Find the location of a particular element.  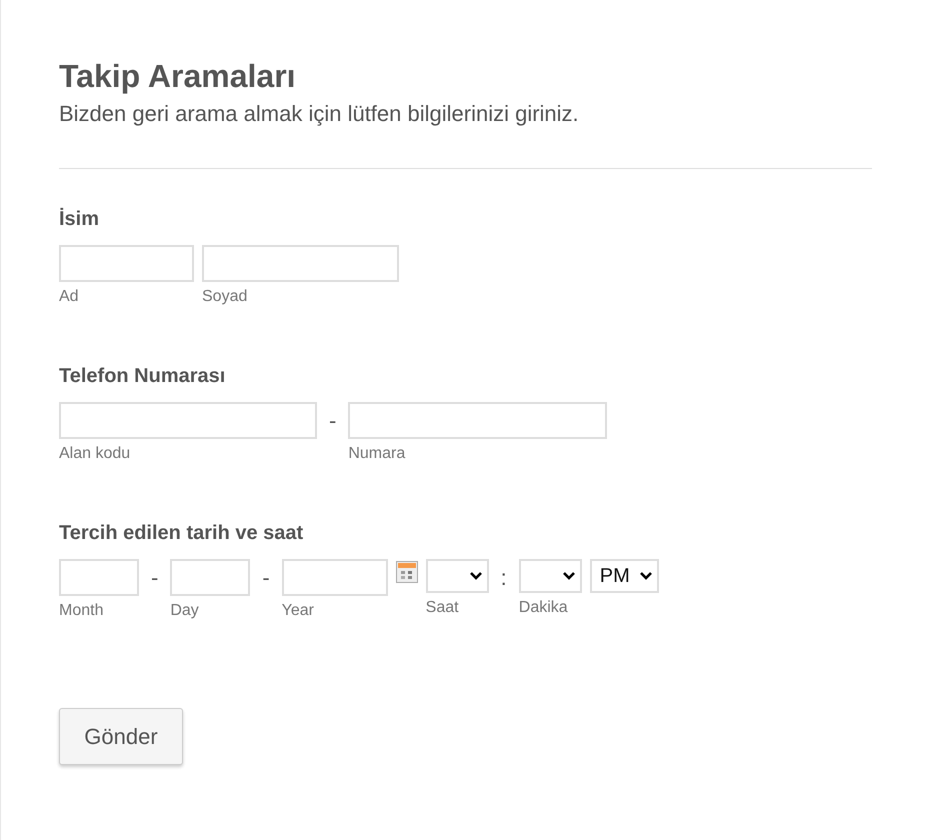

field-label: Tercih edilen tarih ve saat is located at coordinates (181, 533).